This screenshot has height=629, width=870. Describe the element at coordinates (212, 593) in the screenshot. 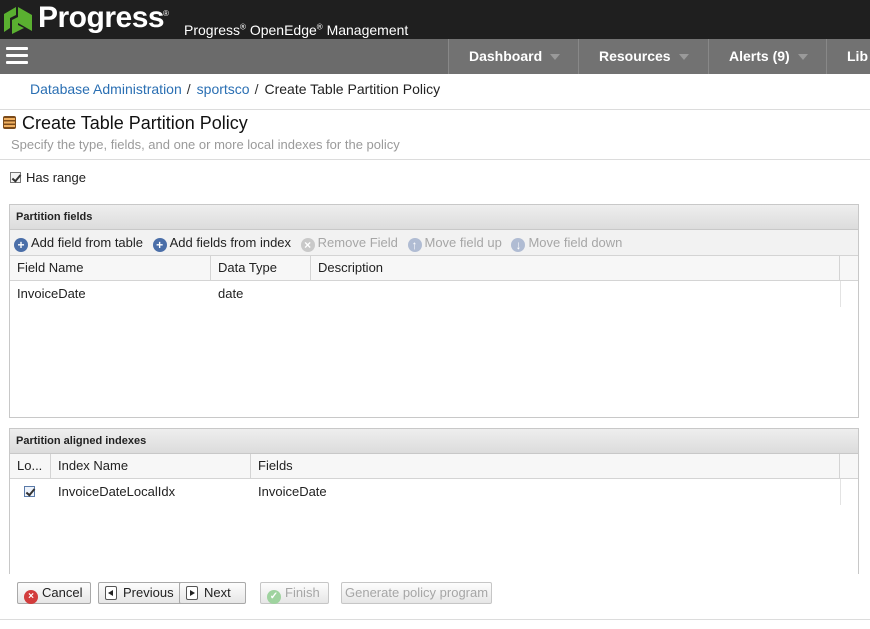

I see `next-button: Next` at that location.